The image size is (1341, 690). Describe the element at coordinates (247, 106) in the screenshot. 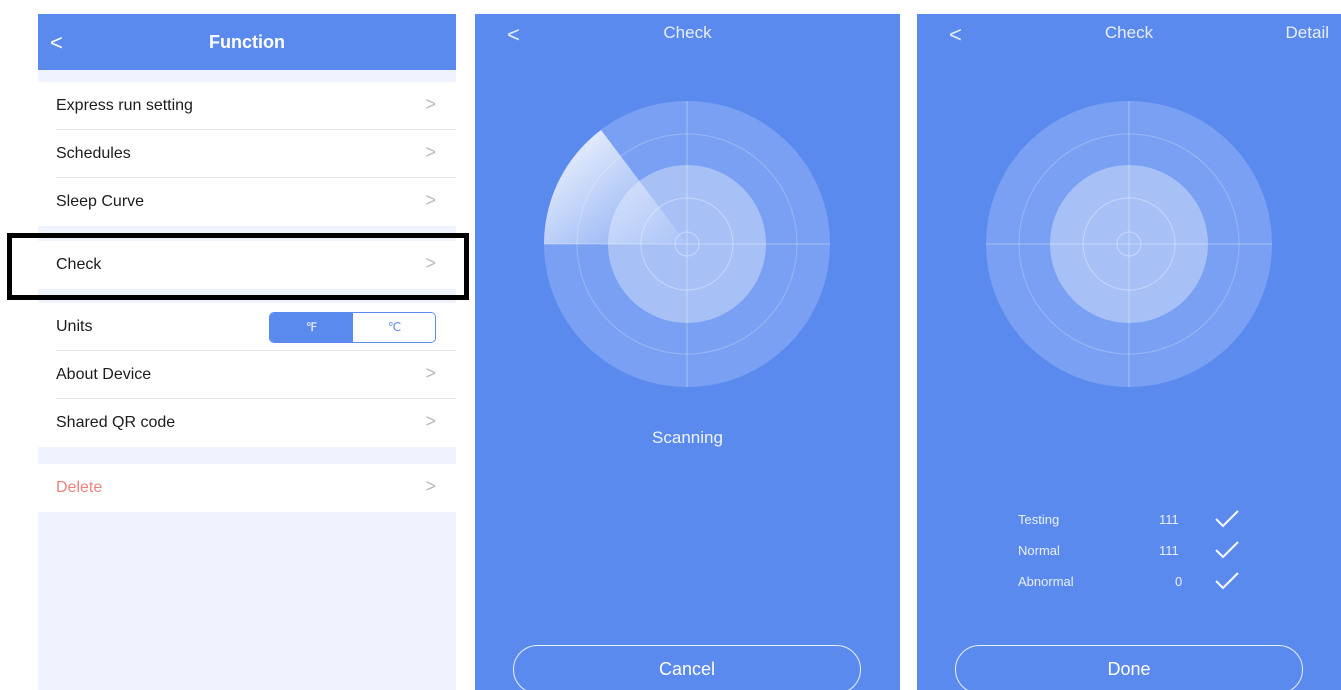

I see `menu-item-express-run-setting: Express run setting >` at that location.